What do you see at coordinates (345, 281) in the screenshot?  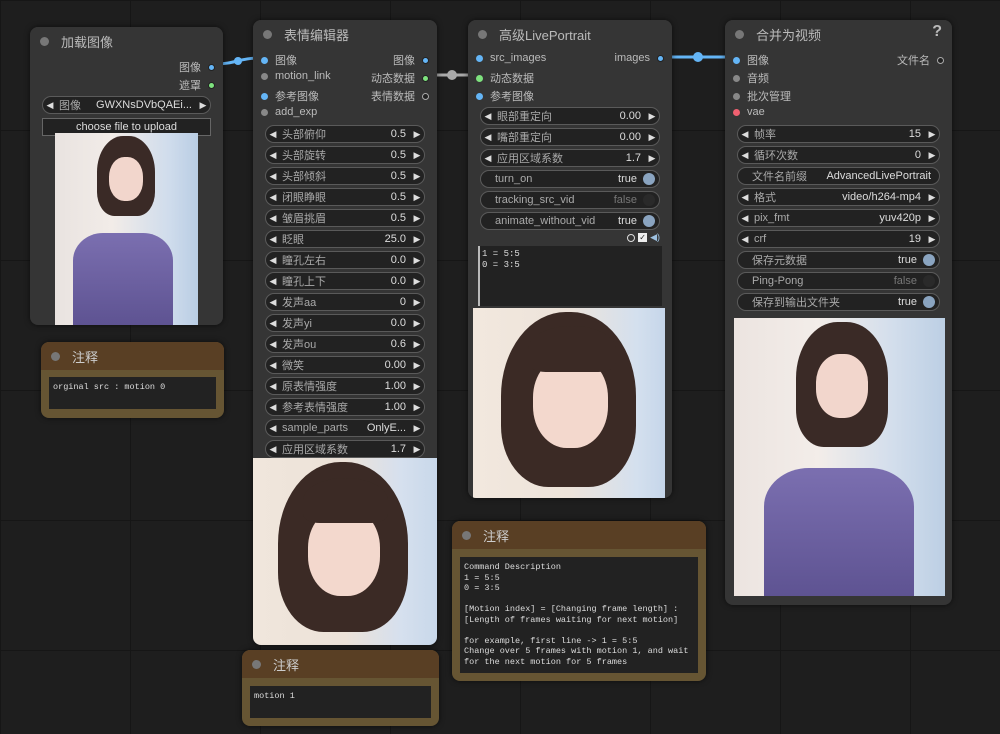 I see `number-widget: ◀ 瞳孔上下 0.0 ▶` at bounding box center [345, 281].